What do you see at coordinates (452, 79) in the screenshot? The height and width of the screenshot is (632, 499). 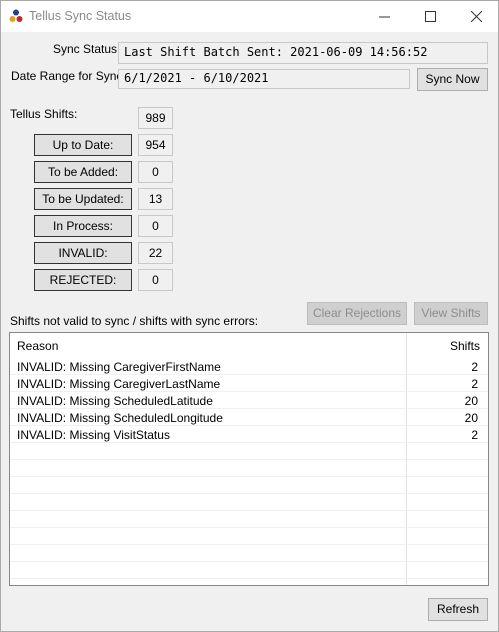 I see `sync-now-button: Sync Now` at bounding box center [452, 79].